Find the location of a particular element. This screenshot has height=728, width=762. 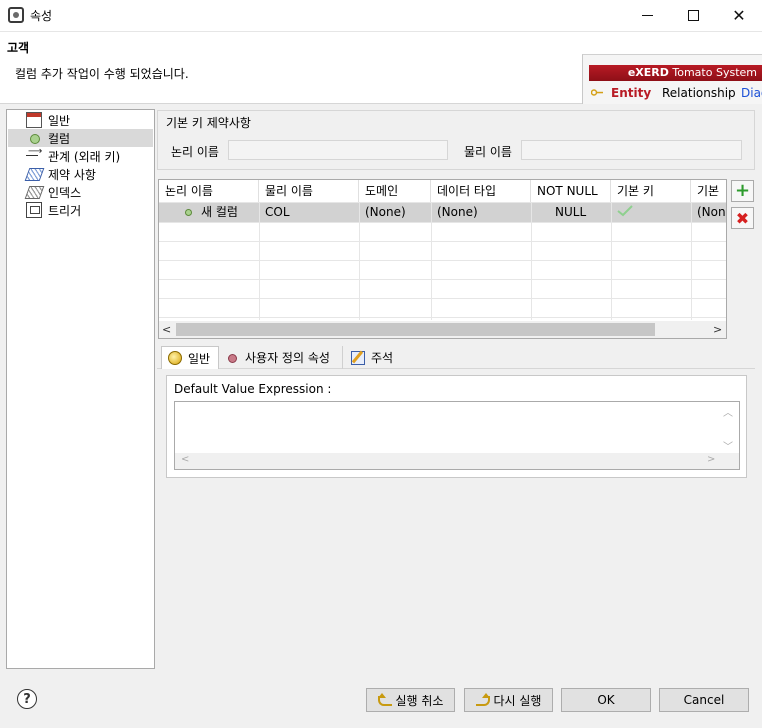

scroll-down-icon: ﹀ is located at coordinates (728, 445).